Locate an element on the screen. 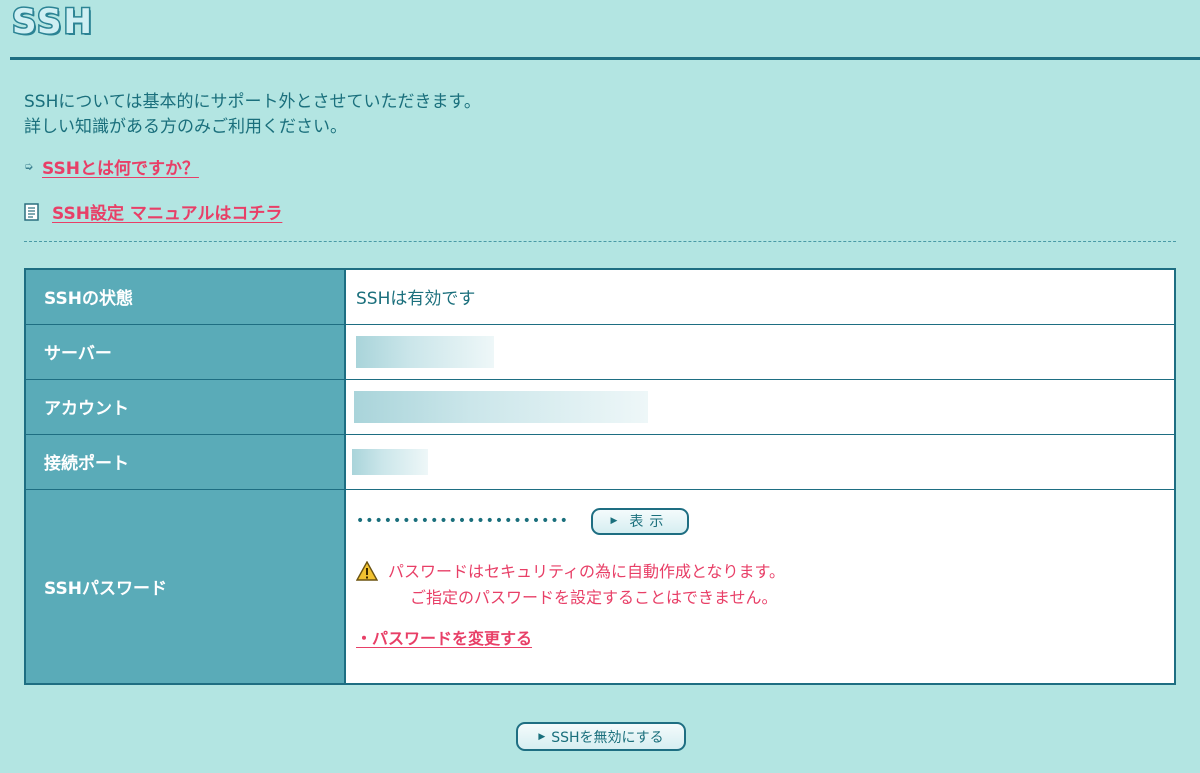  account-value-redacted is located at coordinates (501, 406).